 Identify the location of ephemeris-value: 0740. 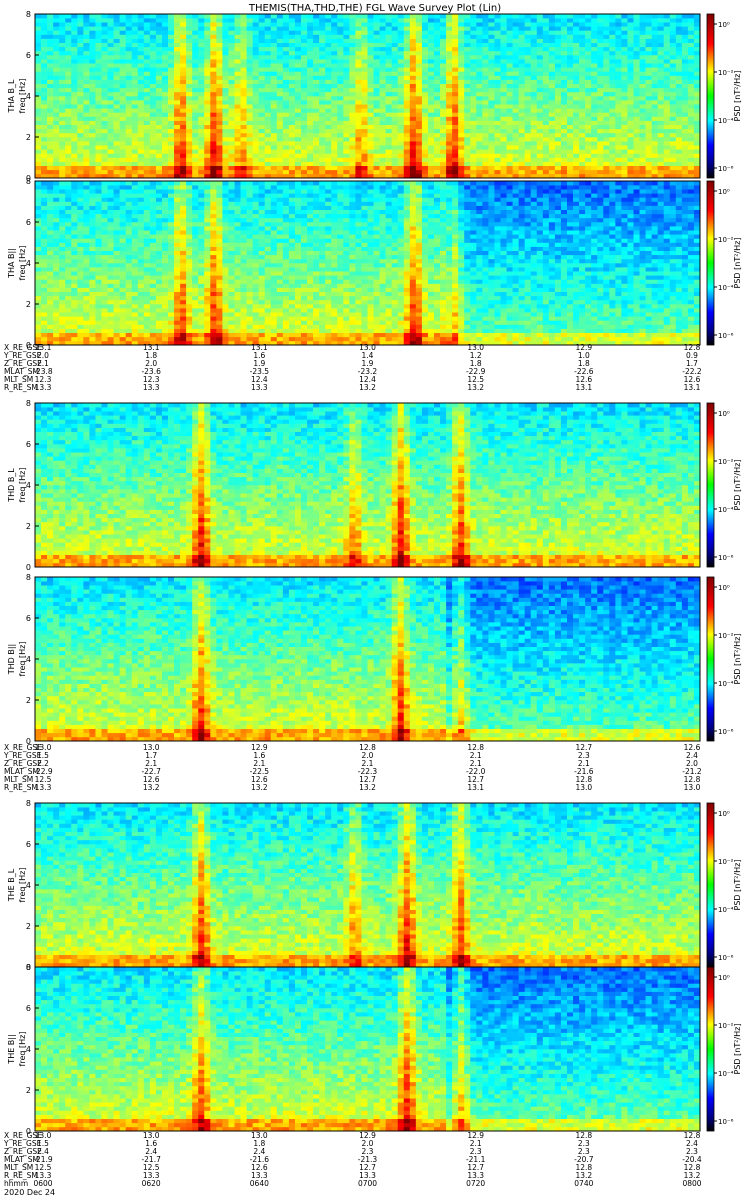
(583, 1183).